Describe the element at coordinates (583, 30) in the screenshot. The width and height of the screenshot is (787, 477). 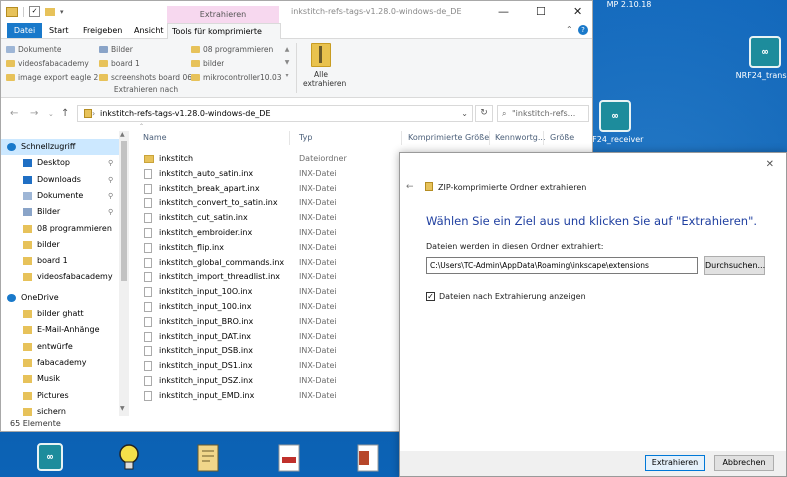
I see `help-icon: ?` at that location.